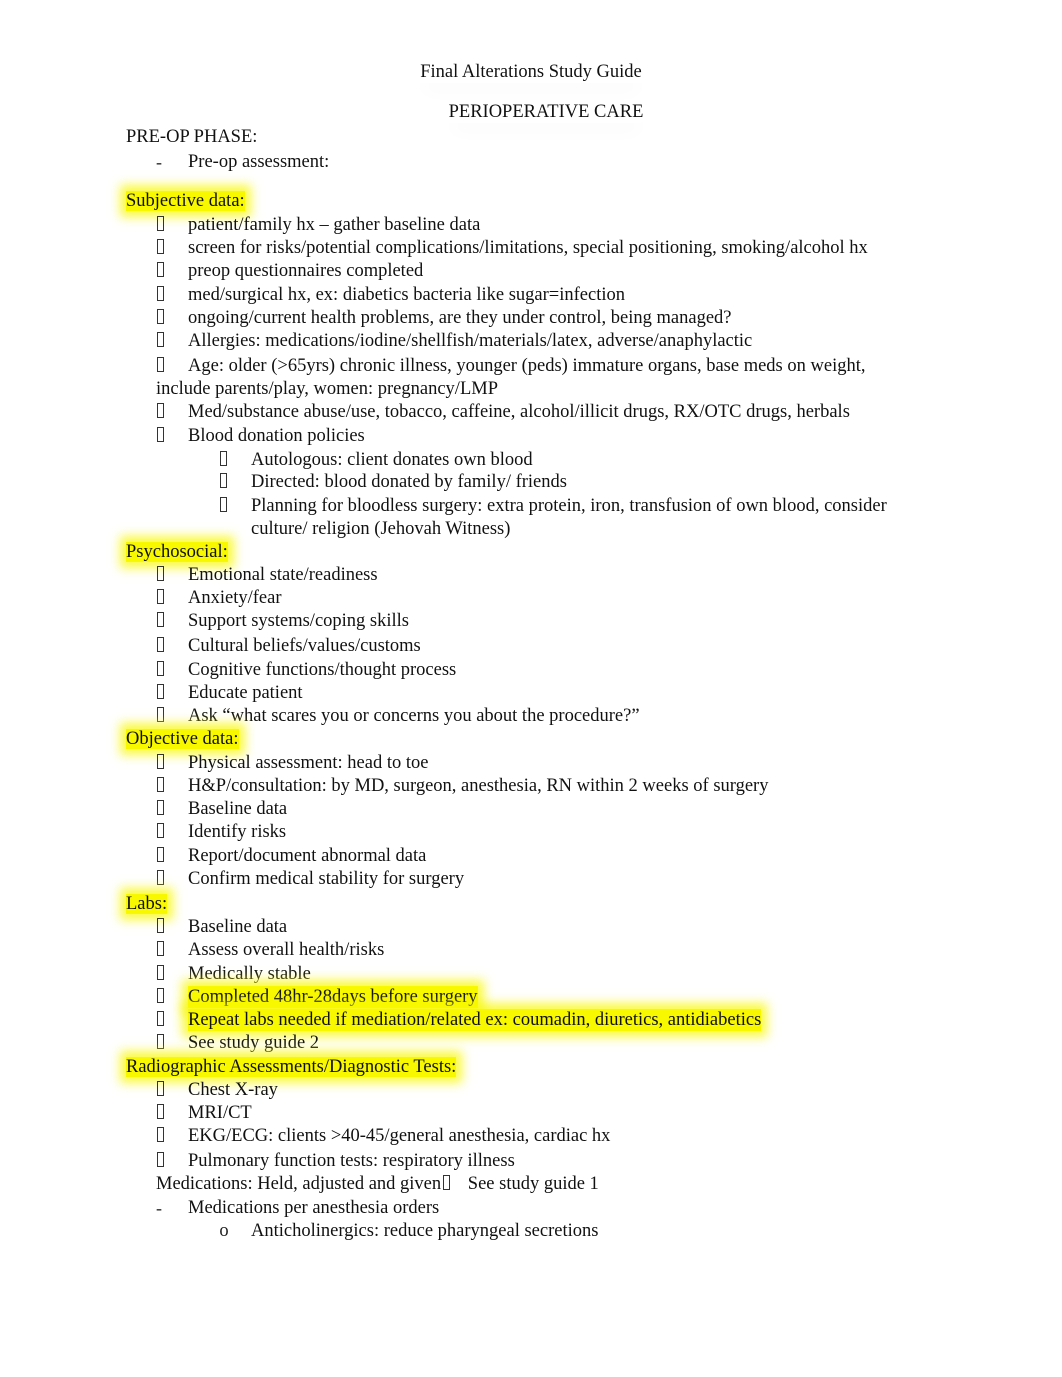  Describe the element at coordinates (237, 832) in the screenshot. I see `item-text: Identify risks` at that location.